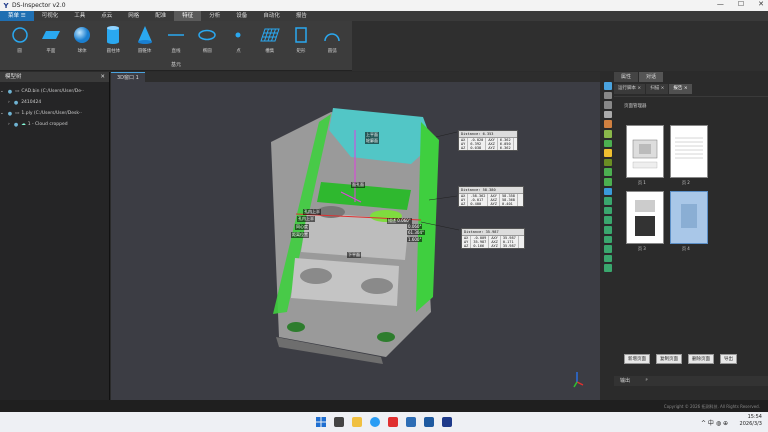 This screenshot has width=768, height=432. I want to click on menu-report: 报告, so click(301, 16).